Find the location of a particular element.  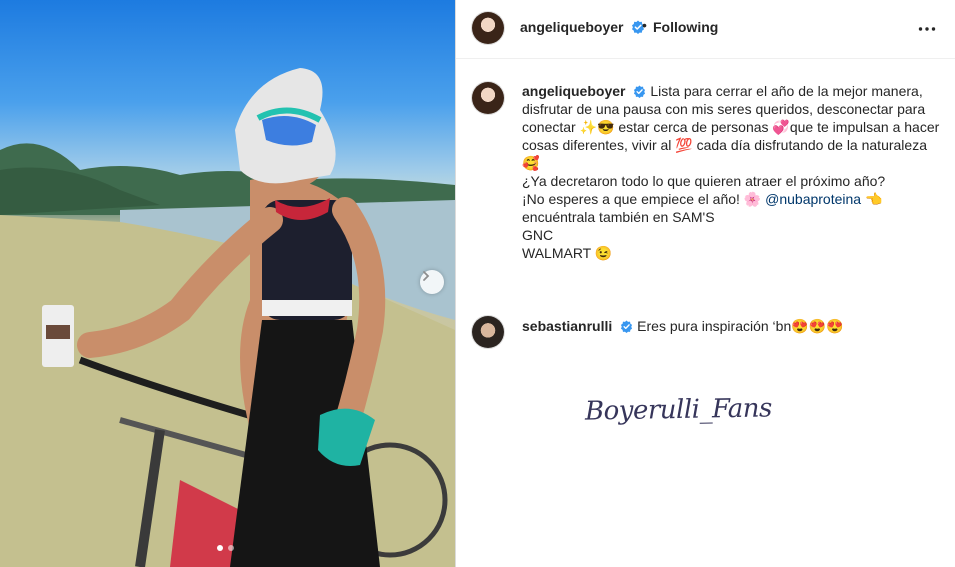

author-username: angeliqueboyer is located at coordinates (582, 27).